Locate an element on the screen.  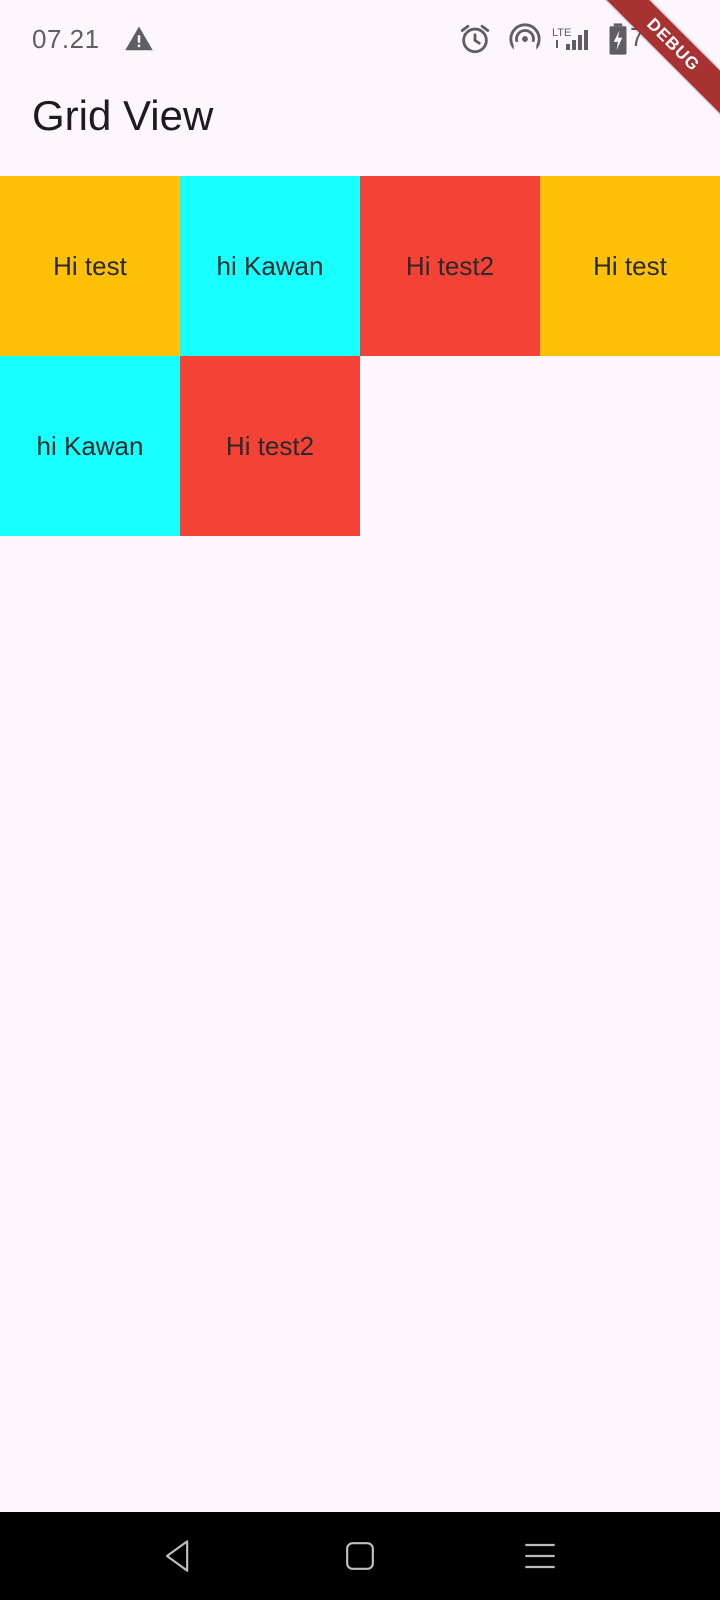
battery-percentage: 7 % is located at coordinates (652, 37).